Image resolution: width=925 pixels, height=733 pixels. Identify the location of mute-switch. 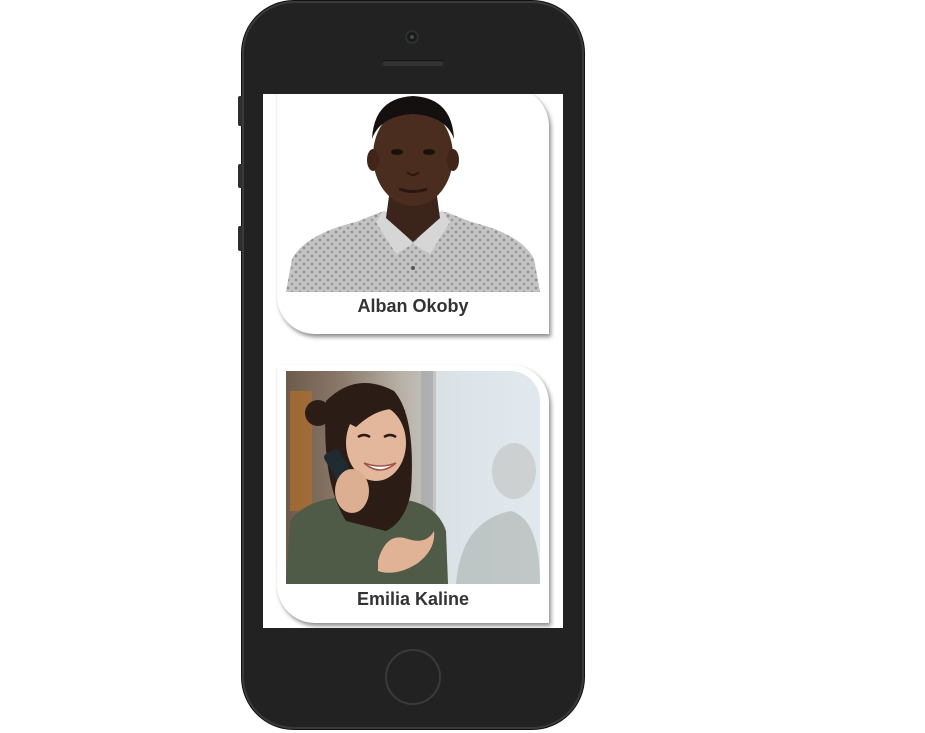
(240, 111).